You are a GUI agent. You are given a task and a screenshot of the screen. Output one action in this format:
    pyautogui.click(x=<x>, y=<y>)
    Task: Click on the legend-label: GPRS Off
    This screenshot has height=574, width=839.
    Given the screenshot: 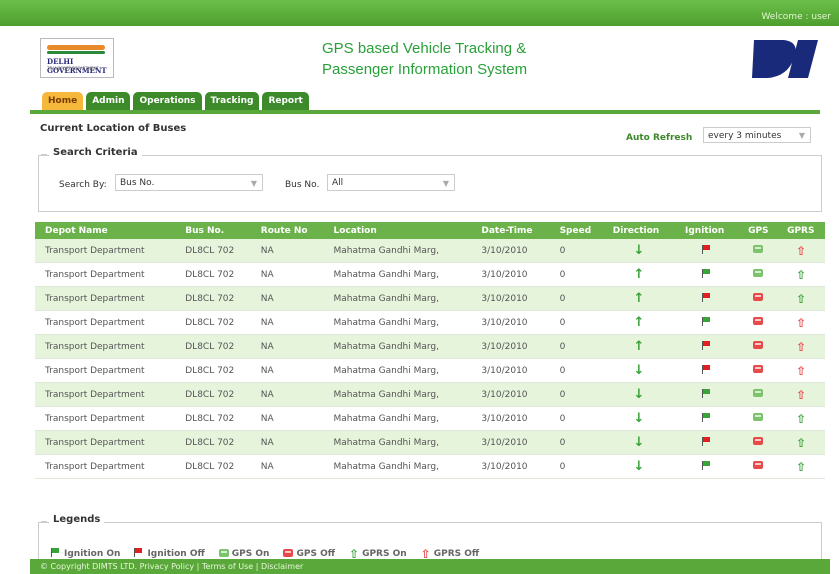 What is the action you would take?
    pyautogui.click(x=456, y=554)
    